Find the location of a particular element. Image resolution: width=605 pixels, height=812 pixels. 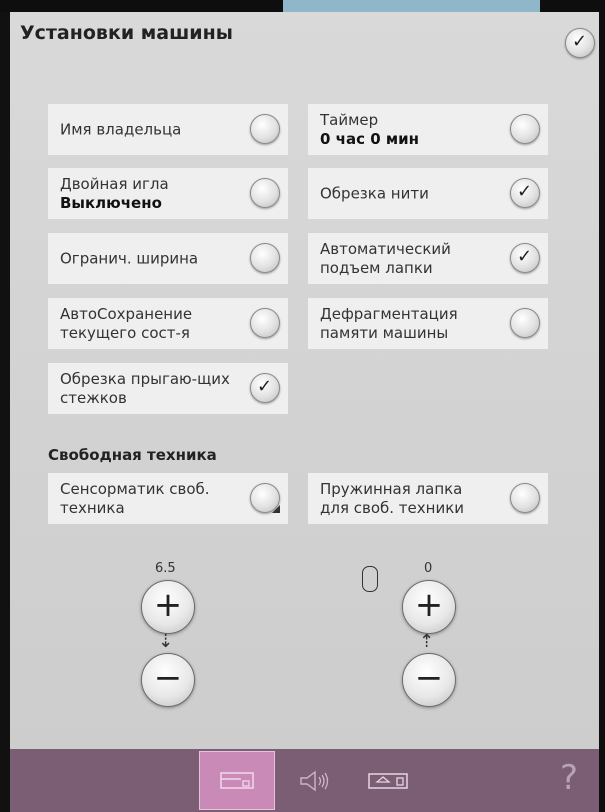

option-label: АвтоСохранение текущего сост-я is located at coordinates (126, 323).